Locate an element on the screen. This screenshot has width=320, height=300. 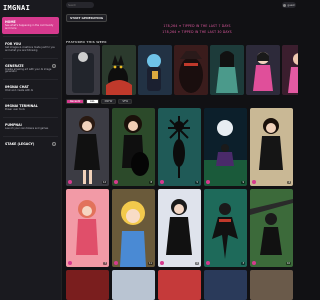
user-label: guest is located at coordinates (291, 5).